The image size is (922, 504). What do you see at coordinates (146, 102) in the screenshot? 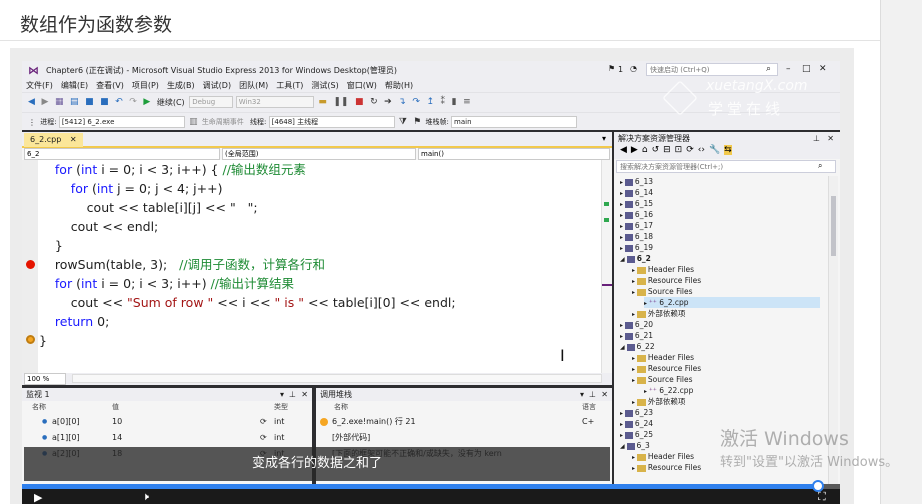
I see `continue-icon: ▶` at bounding box center [146, 102].